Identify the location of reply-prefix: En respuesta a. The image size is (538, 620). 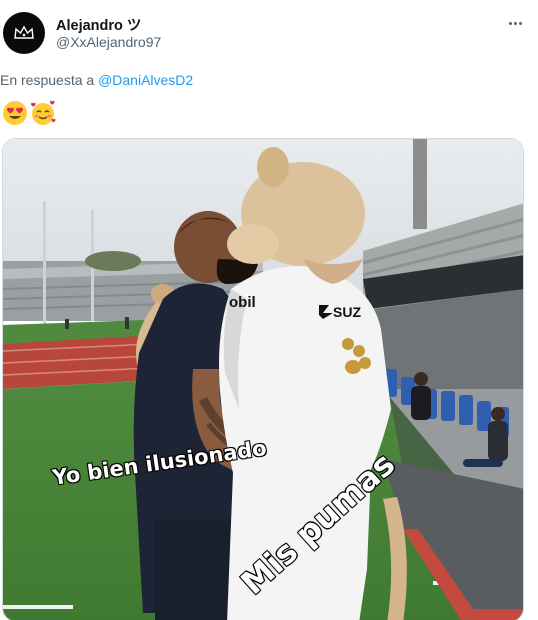
(47, 80).